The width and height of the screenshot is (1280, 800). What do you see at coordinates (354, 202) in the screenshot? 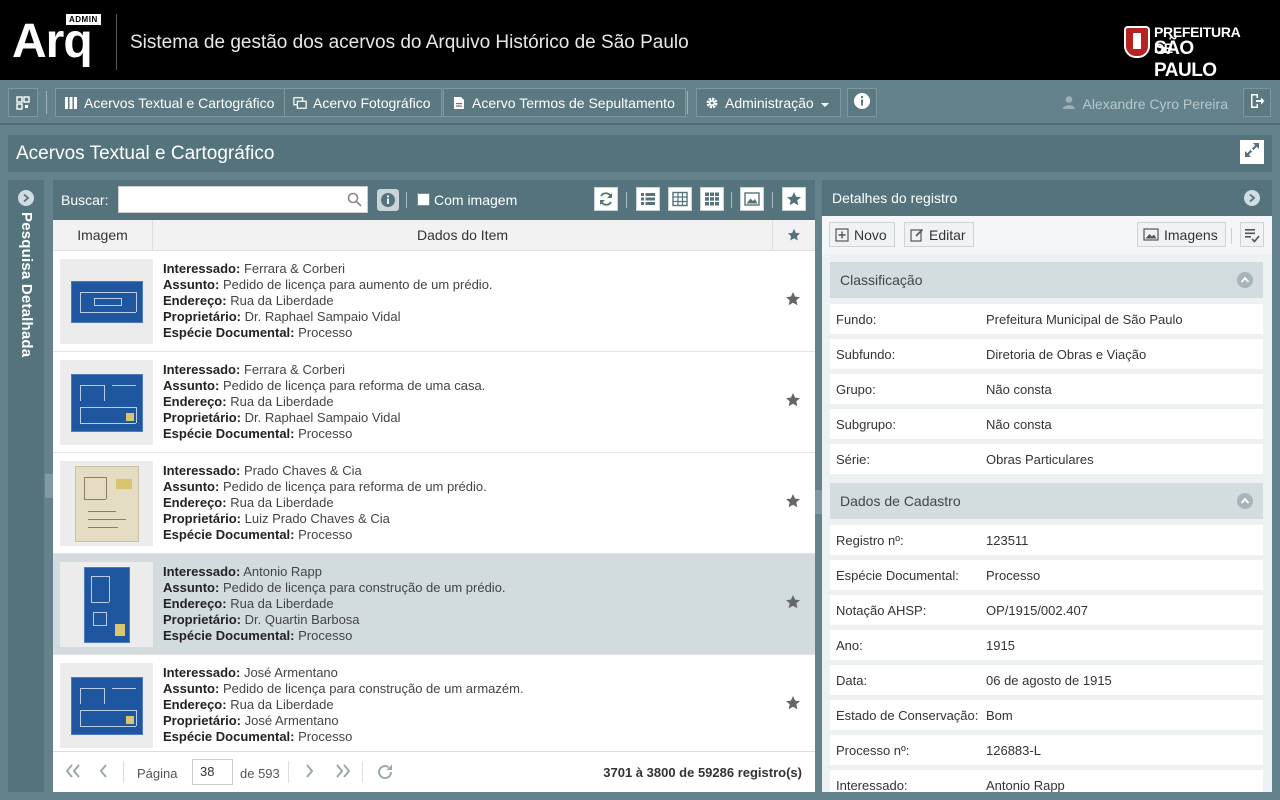
I see `search-icon` at bounding box center [354, 202].